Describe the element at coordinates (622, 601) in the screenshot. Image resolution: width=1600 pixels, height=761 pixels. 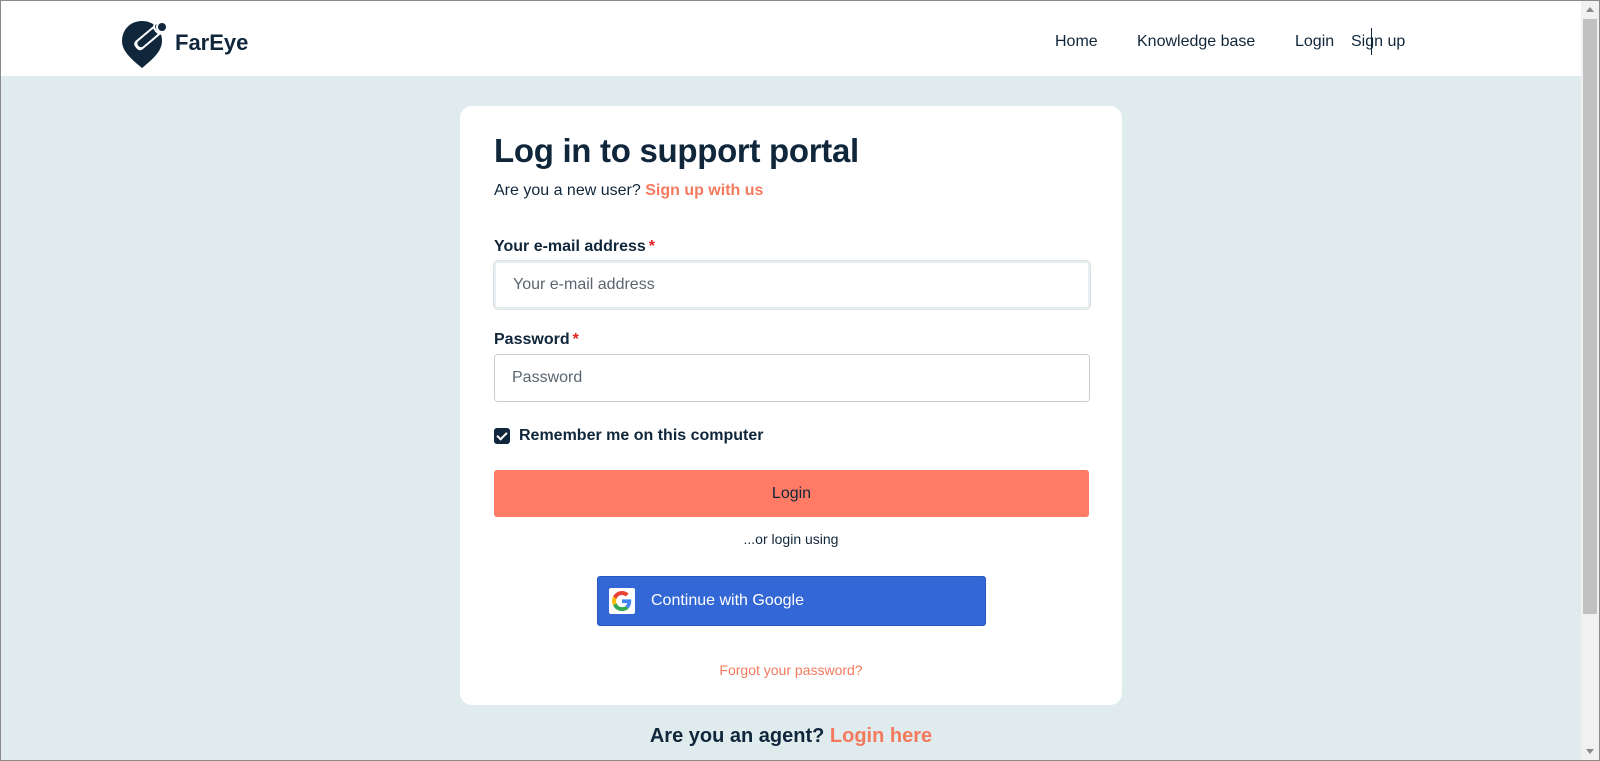
I see `google-g-icon` at that location.